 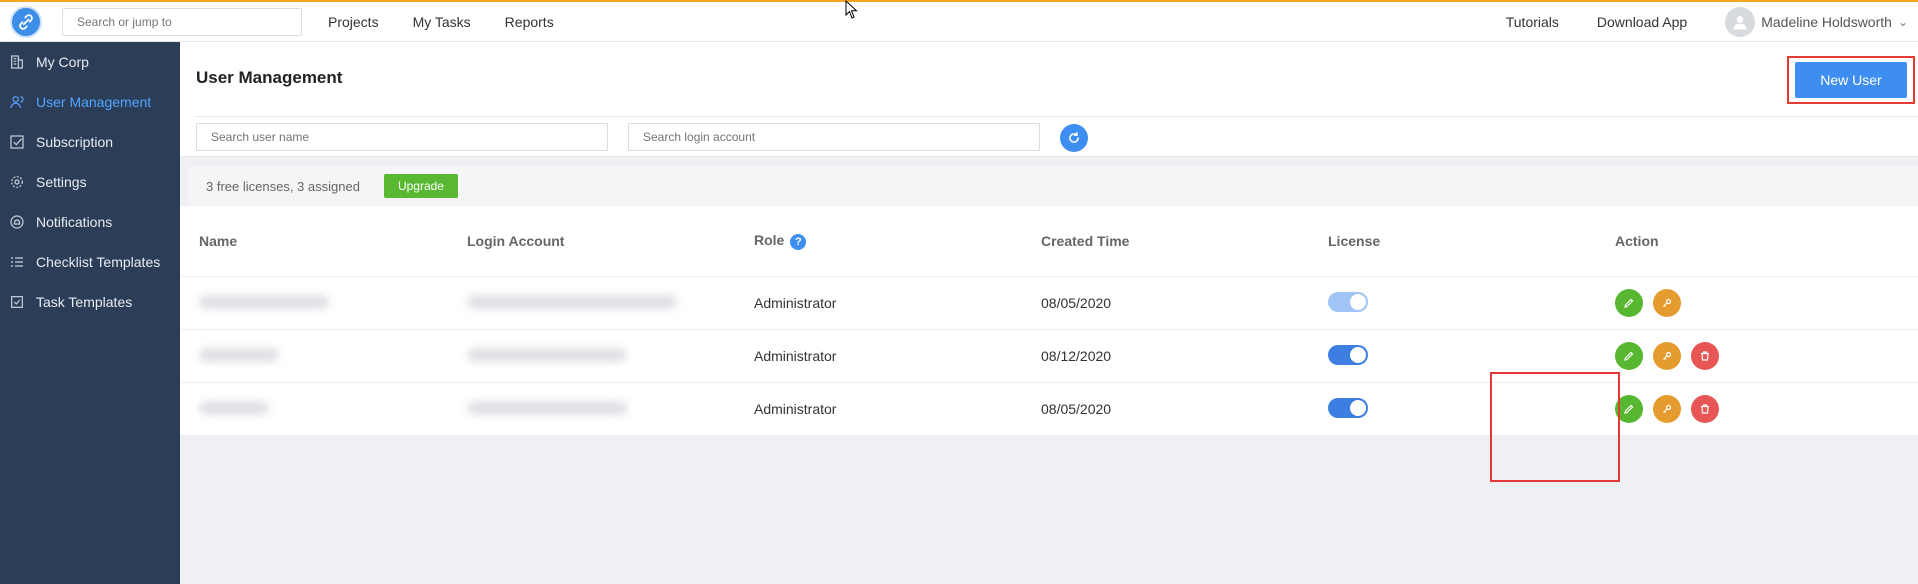 I want to click on checklist-icon, so click(x=17, y=262).